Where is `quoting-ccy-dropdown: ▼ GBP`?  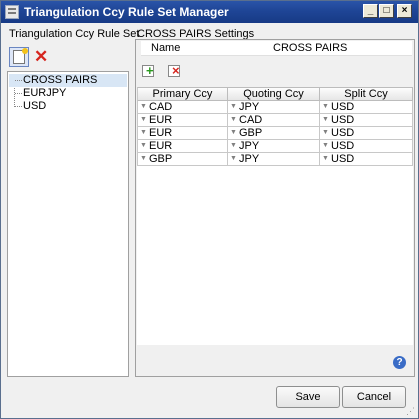
quoting-ccy-dropdown: ▼ GBP is located at coordinates (274, 133).